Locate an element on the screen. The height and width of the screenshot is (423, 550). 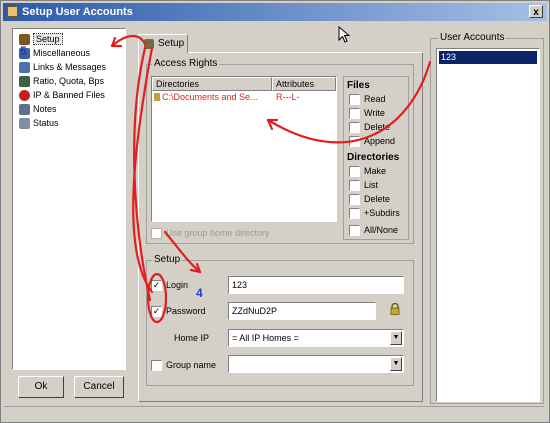
group-name-checkbox is located at coordinates (156, 365).